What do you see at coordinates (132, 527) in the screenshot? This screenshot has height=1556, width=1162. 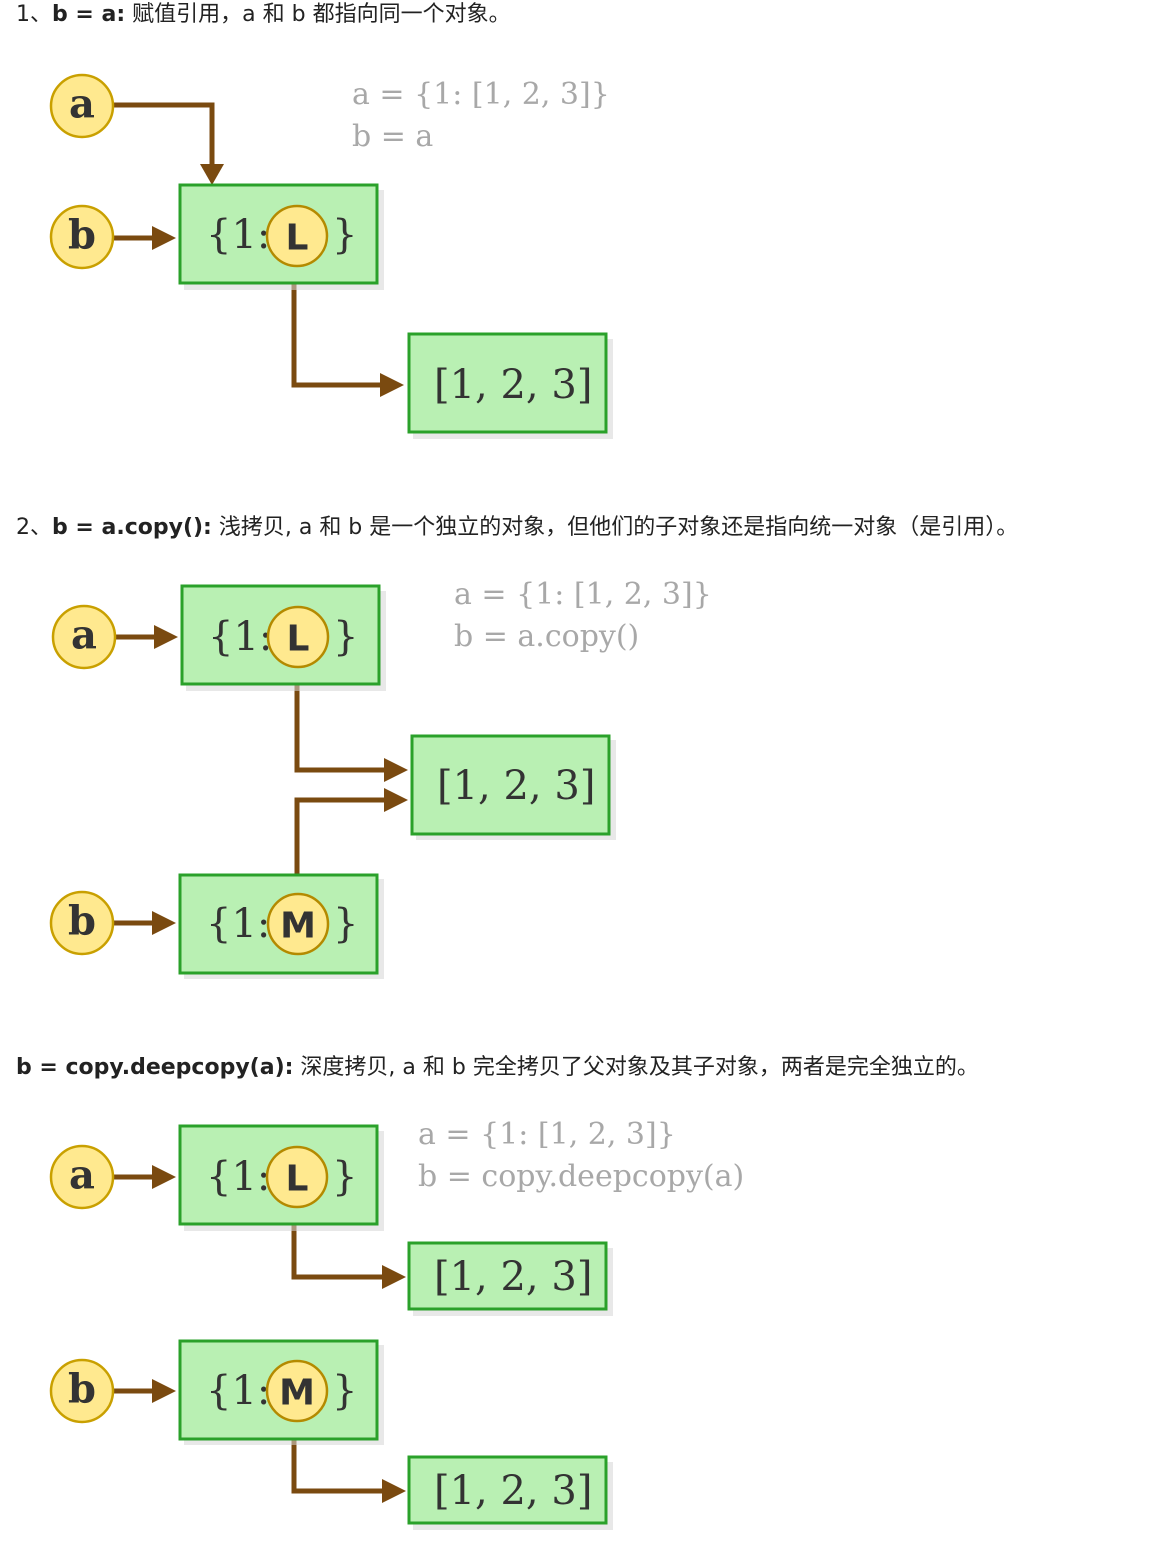 I see `section-2-code: b = a.copy():` at bounding box center [132, 527].